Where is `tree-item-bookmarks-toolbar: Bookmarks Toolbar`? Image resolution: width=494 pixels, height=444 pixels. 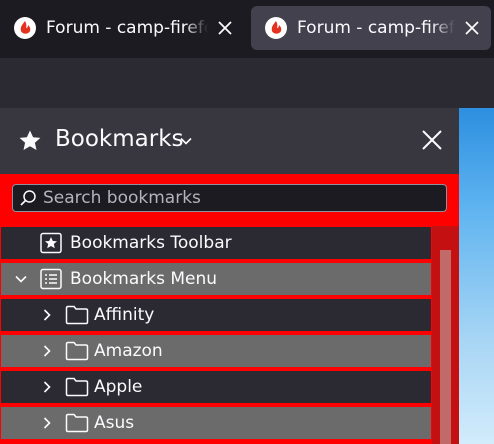 tree-item-bookmarks-toolbar: Bookmarks Toolbar is located at coordinates (216, 243).